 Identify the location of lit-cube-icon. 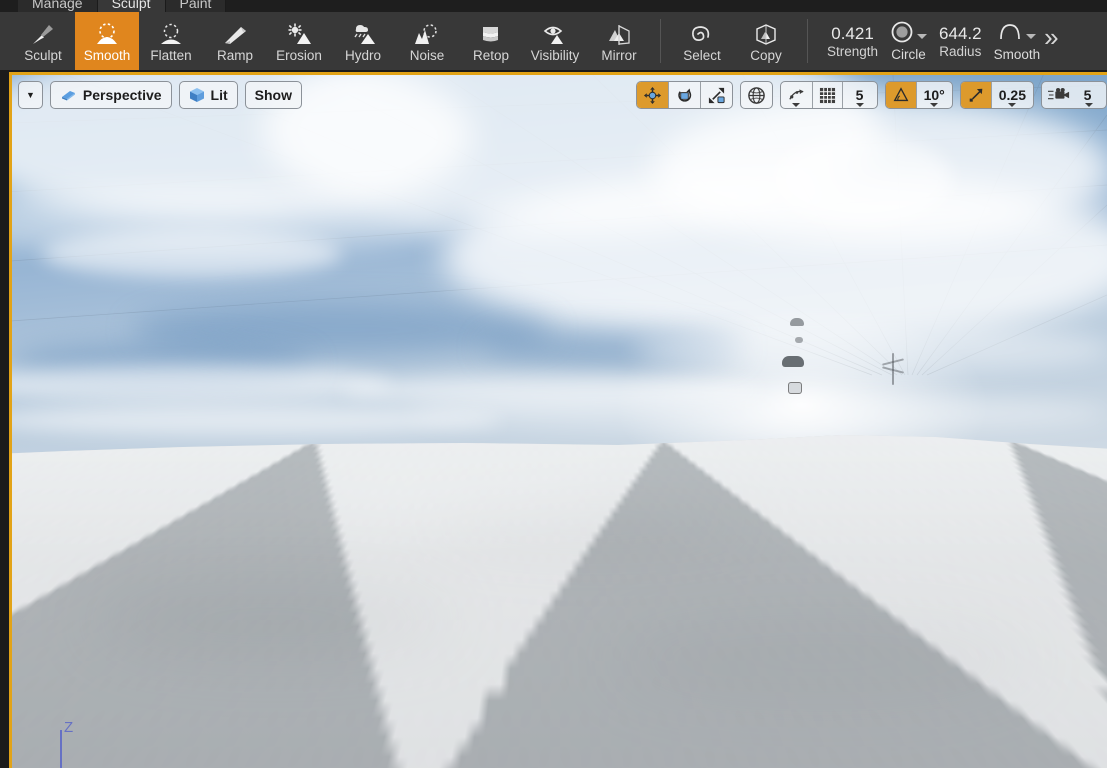
(197, 95).